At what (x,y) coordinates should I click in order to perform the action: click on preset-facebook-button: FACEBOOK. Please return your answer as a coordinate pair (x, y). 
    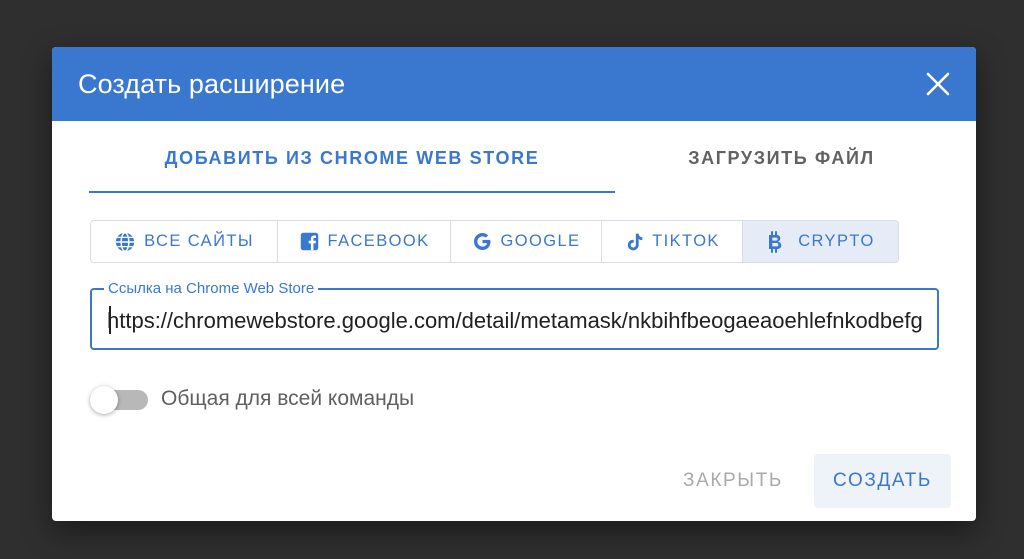
    Looking at the image, I should click on (364, 241).